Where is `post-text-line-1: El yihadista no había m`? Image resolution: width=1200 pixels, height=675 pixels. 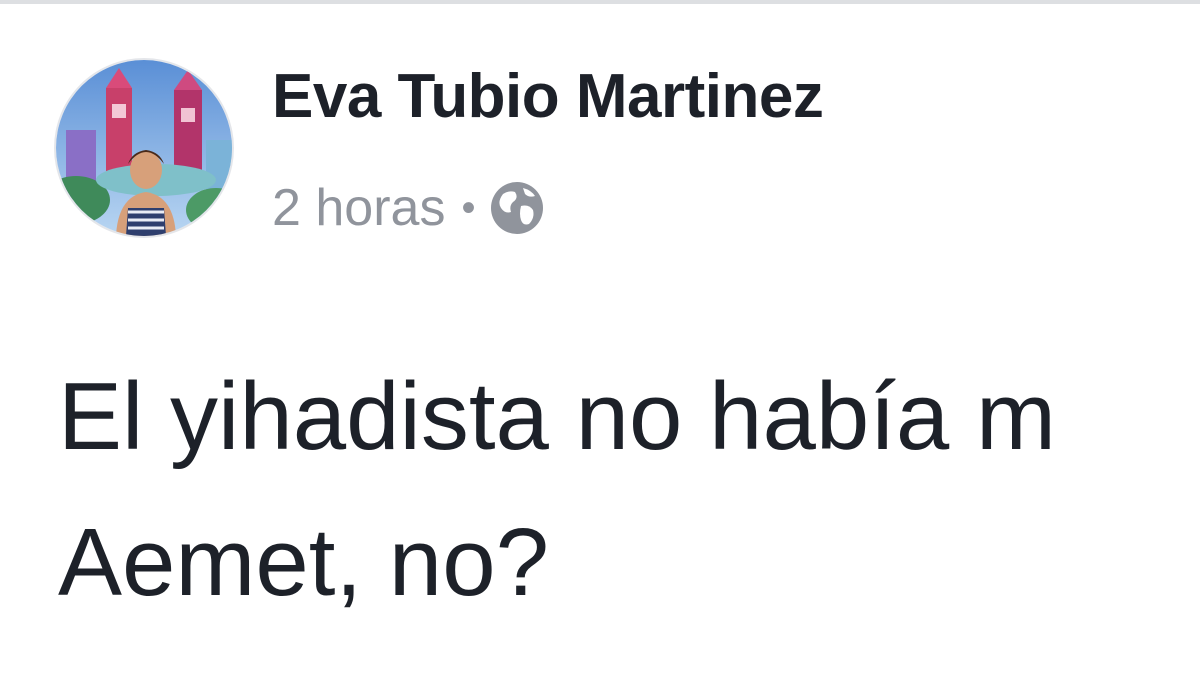 post-text-line-1: El yihadista no había m is located at coordinates (557, 416).